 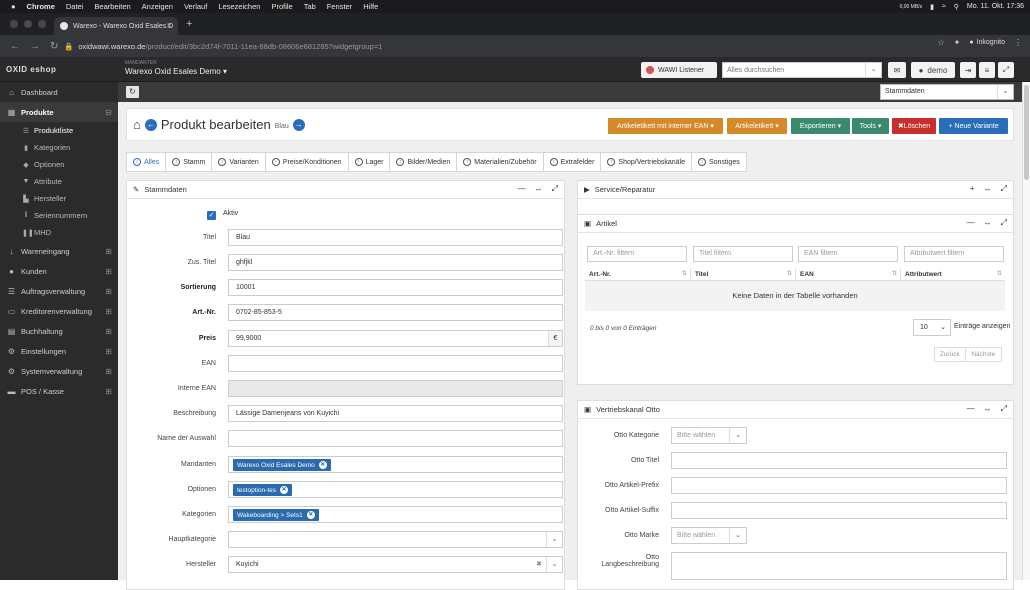 I want to click on delete-button: ✖Löschen, so click(x=914, y=126).